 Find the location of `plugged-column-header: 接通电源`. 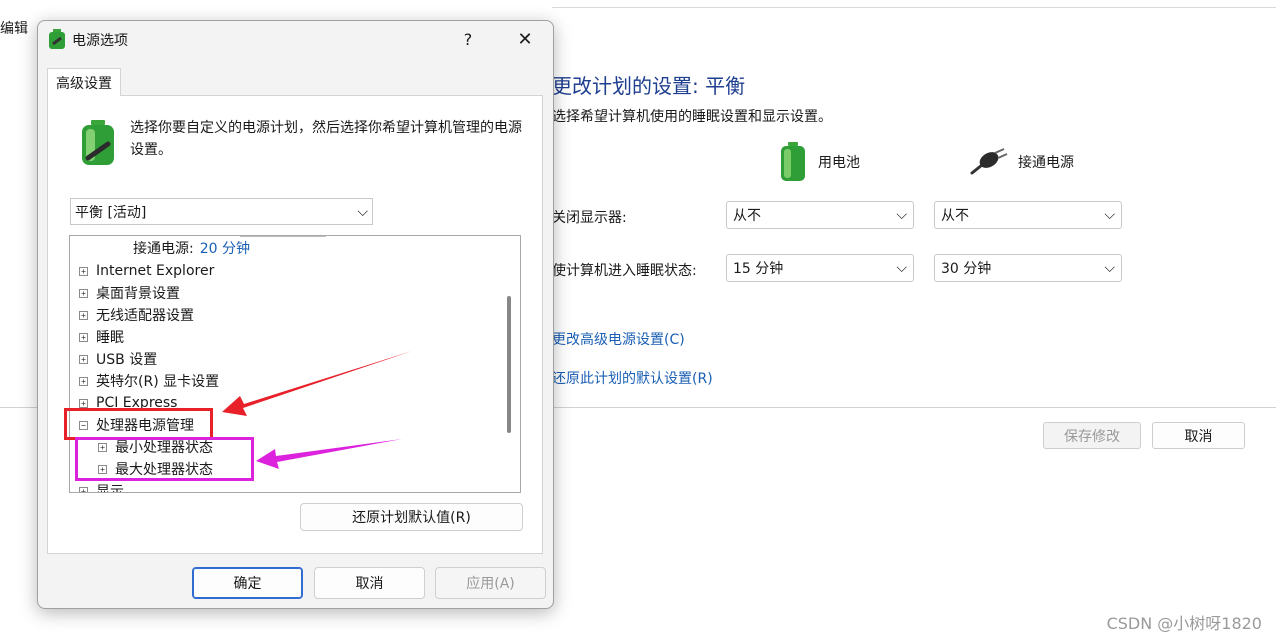

plugged-column-header: 接通电源 is located at coordinates (1021, 162).